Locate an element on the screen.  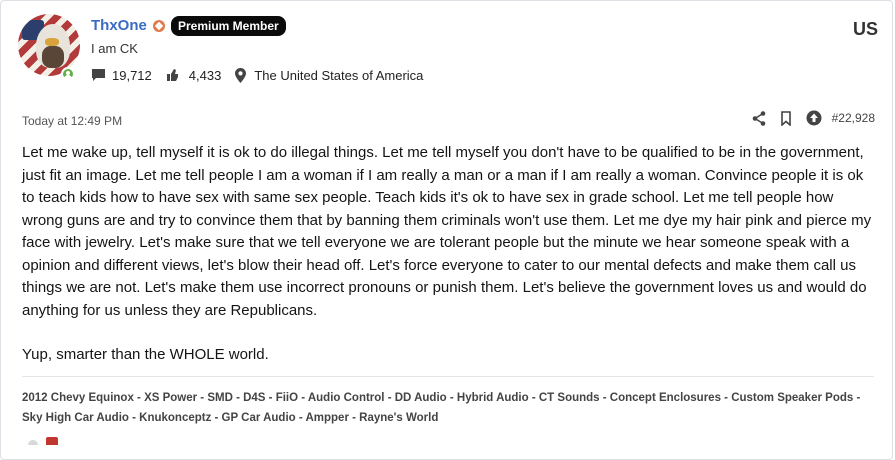
avatar is located at coordinates (49, 47).